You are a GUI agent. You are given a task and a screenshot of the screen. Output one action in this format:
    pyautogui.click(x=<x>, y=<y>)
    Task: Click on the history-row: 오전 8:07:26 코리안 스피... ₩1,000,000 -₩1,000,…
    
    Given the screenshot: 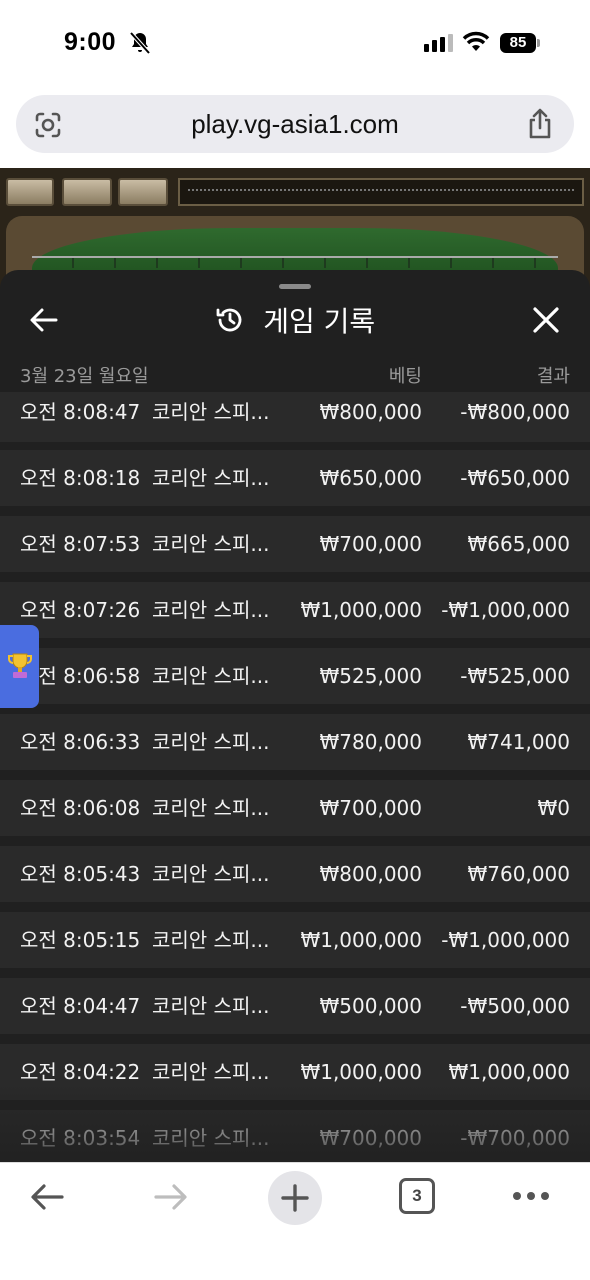 What is the action you would take?
    pyautogui.click(x=295, y=610)
    